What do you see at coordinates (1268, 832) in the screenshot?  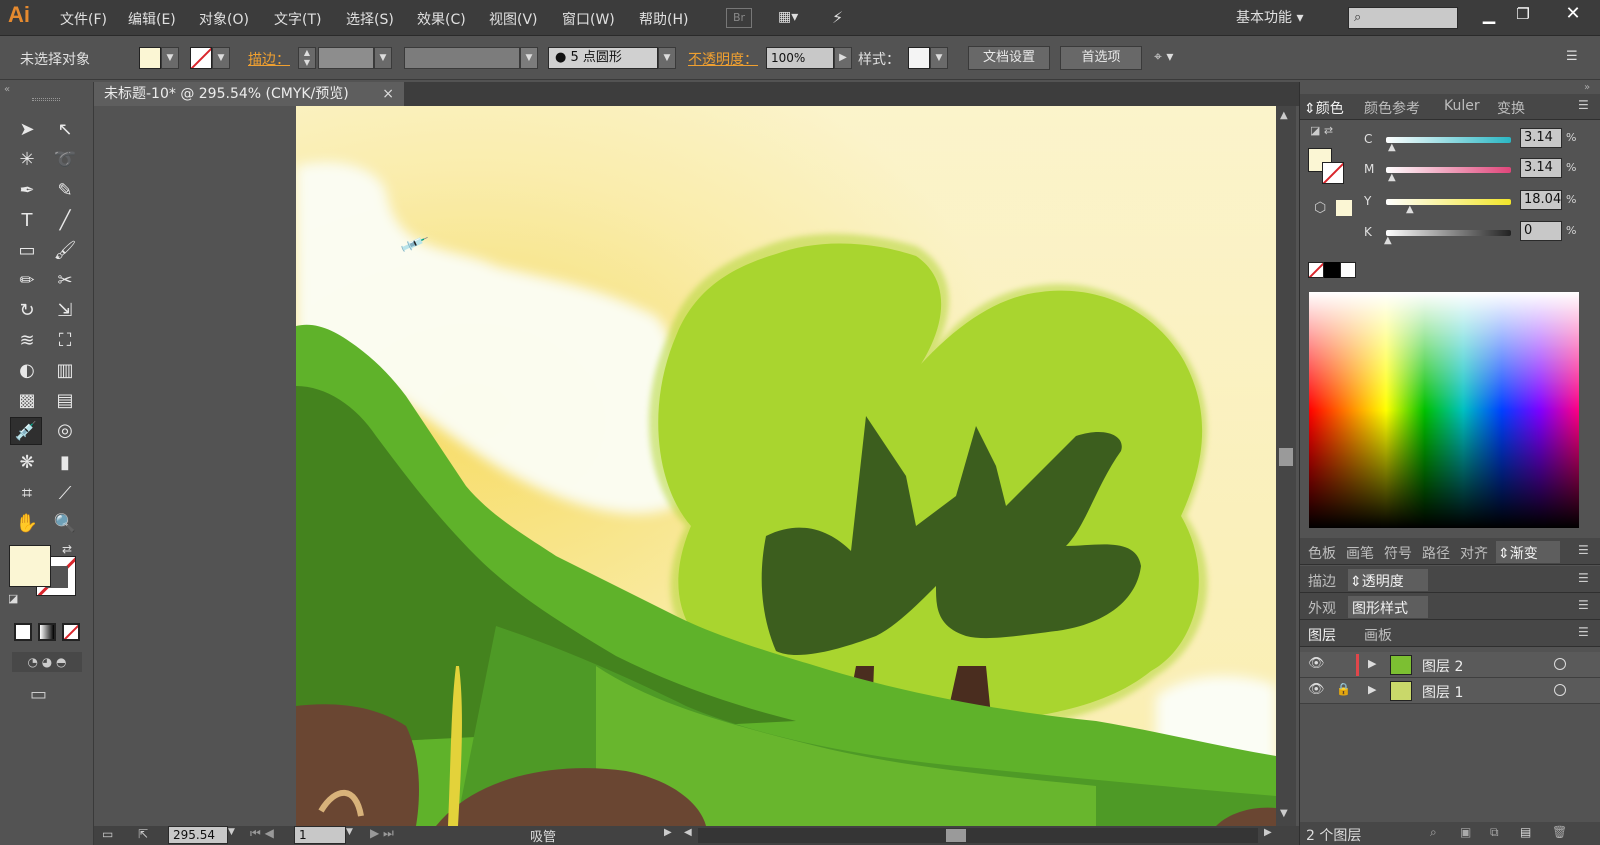 I see `scroll-right-icon: ▶` at bounding box center [1268, 832].